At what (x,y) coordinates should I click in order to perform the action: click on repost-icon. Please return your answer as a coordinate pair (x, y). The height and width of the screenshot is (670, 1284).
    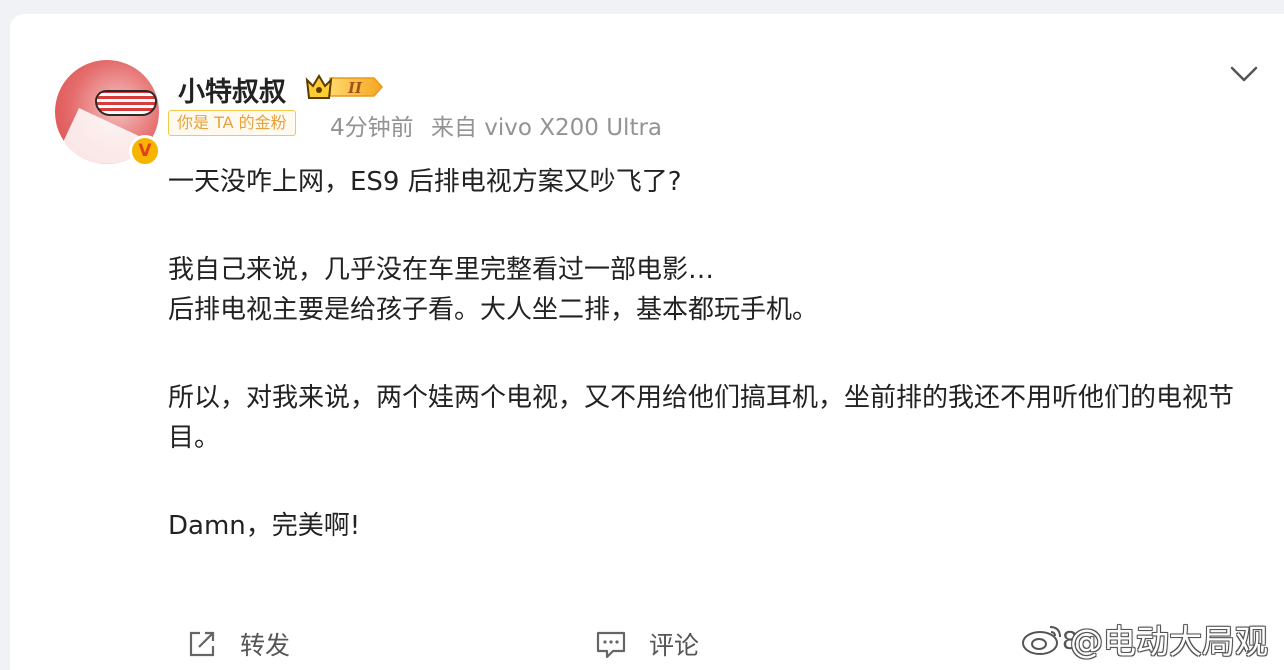
    Looking at the image, I should click on (202, 644).